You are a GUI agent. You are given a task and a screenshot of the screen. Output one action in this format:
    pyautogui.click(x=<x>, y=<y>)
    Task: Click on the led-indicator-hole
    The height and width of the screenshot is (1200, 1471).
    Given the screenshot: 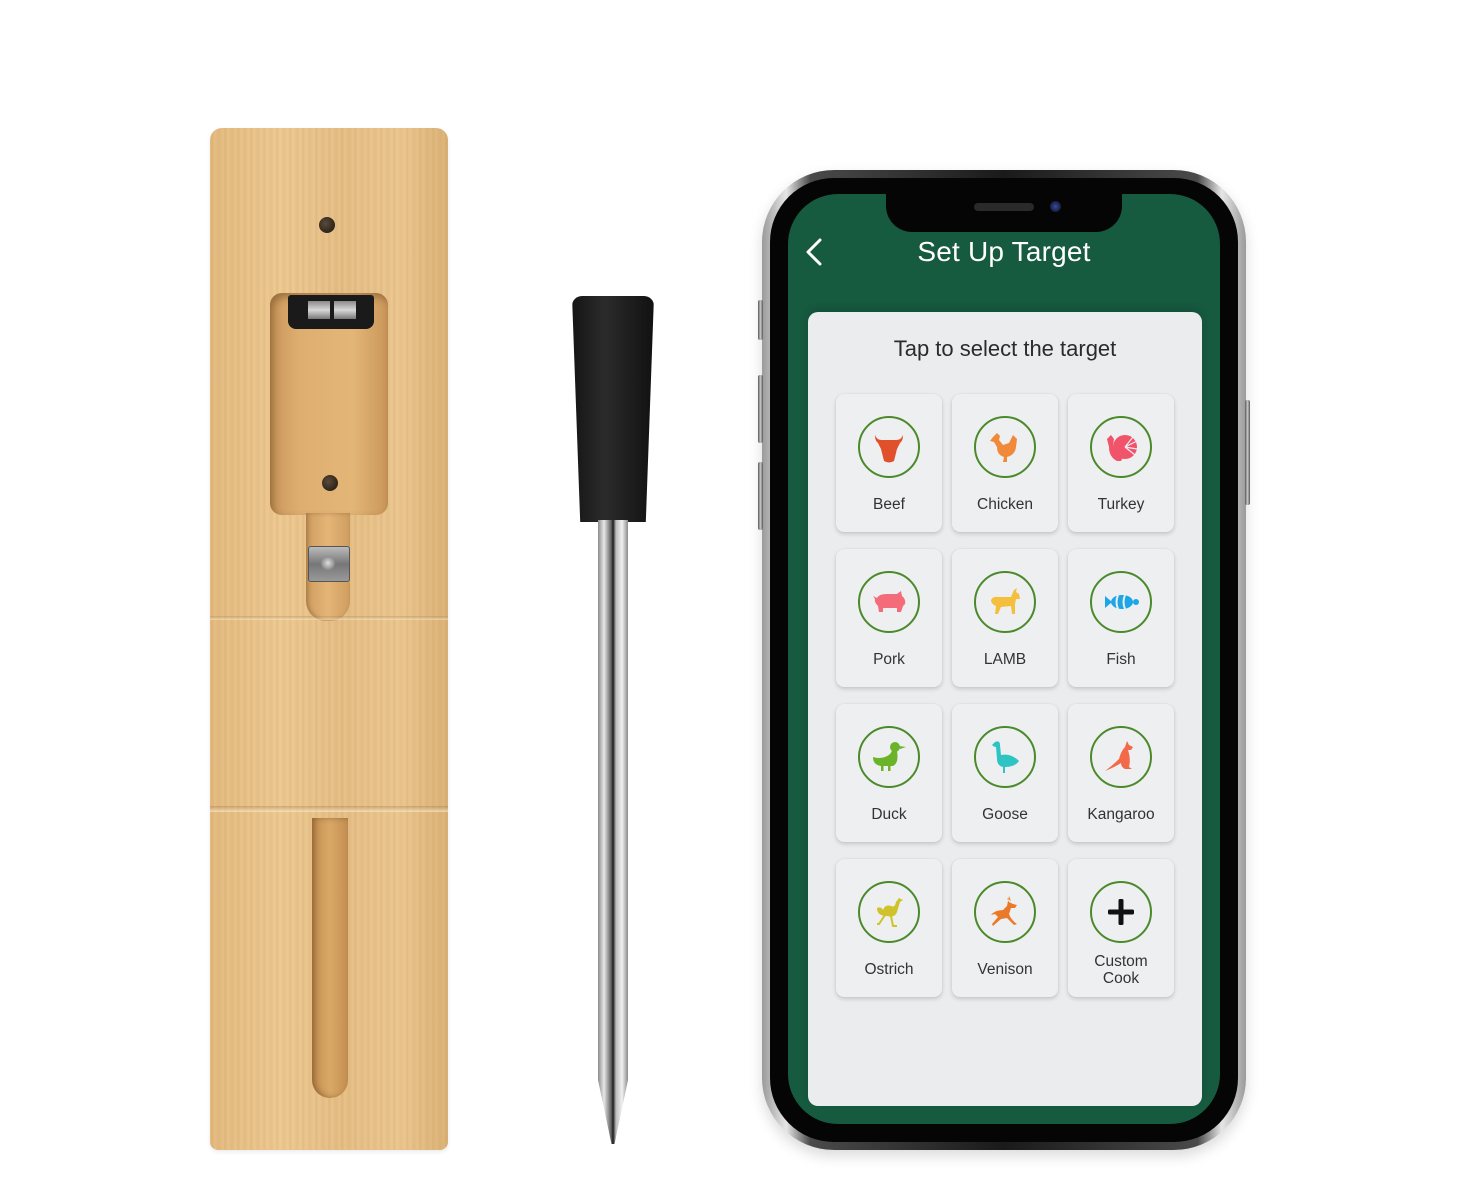 What is the action you would take?
    pyautogui.click(x=327, y=225)
    